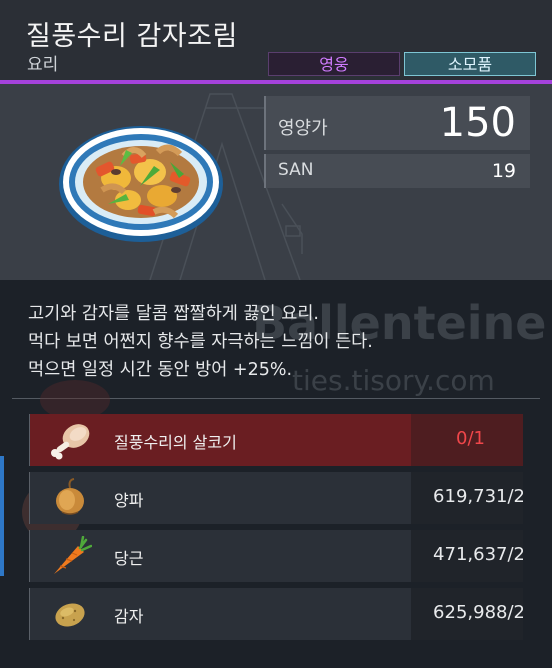 This screenshot has height=668, width=552. I want to click on stat-san-label: SAN, so click(296, 170).